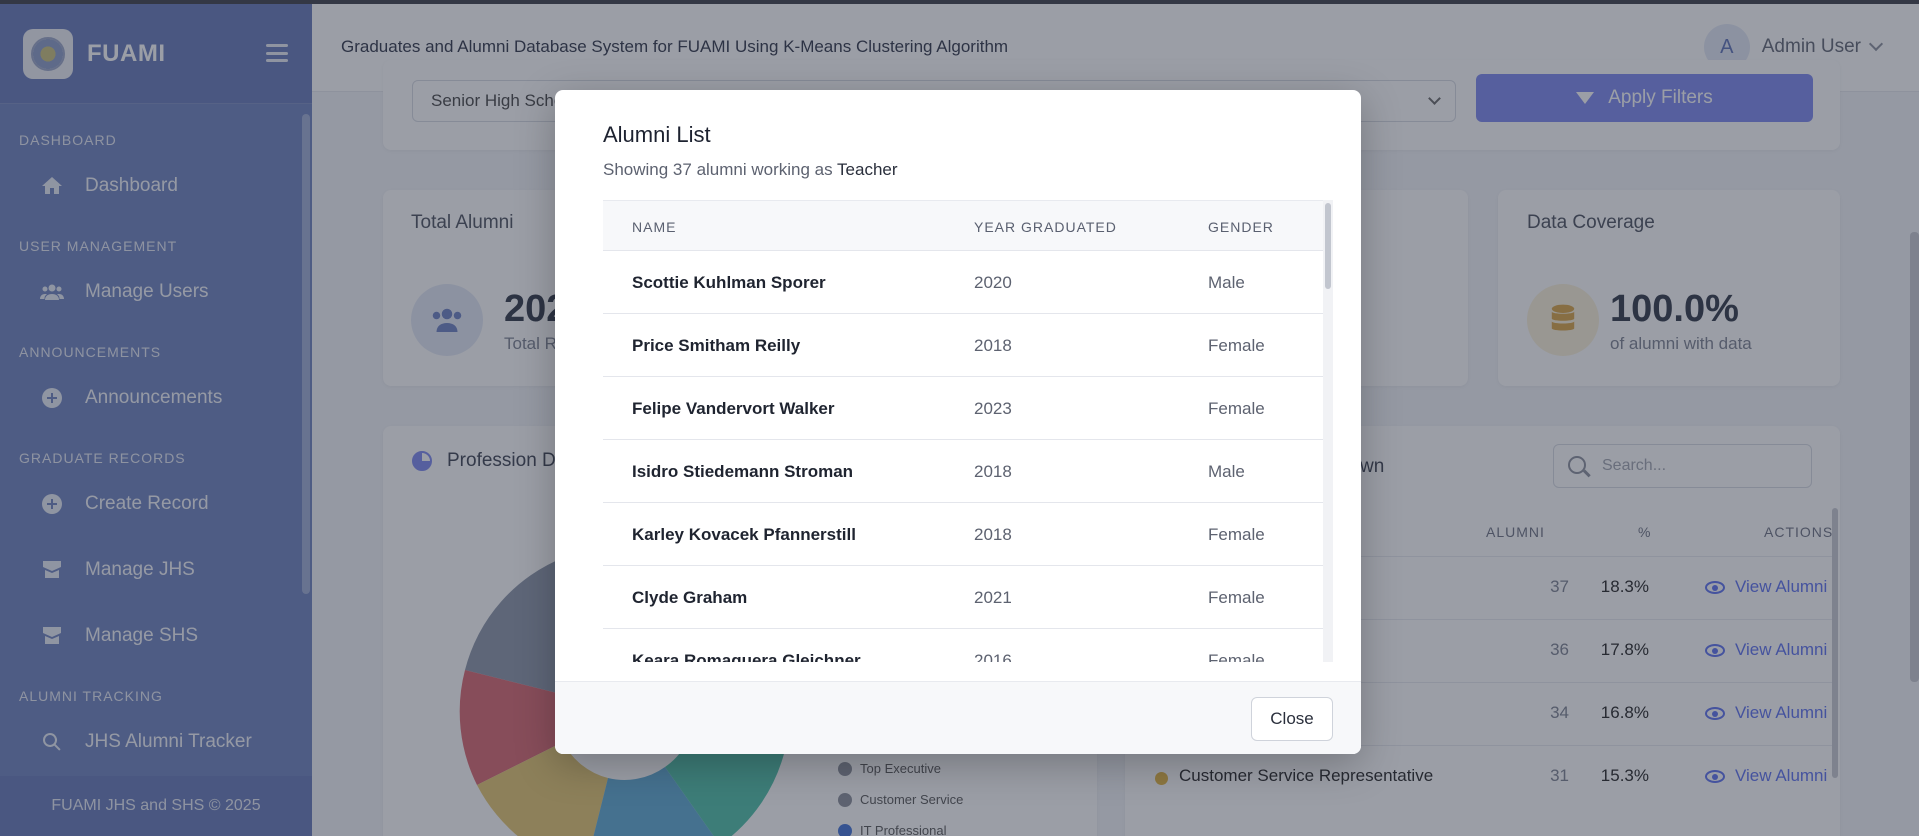 Image resolution: width=1919 pixels, height=836 pixels. What do you see at coordinates (958, 717) in the screenshot?
I see `modal-footer: Close` at bounding box center [958, 717].